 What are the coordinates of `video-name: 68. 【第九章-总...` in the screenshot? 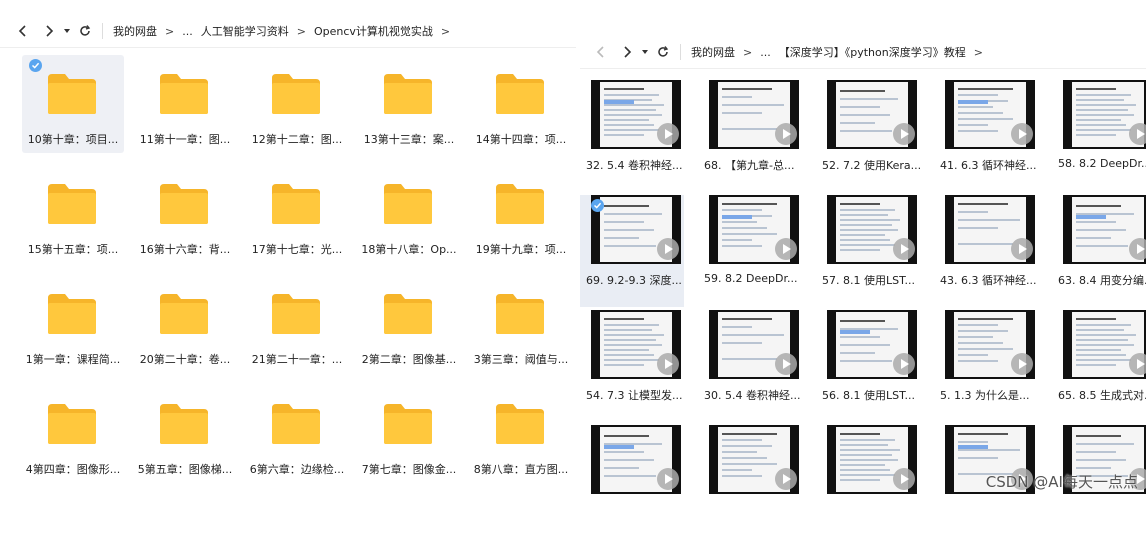 It's located at (749, 165).